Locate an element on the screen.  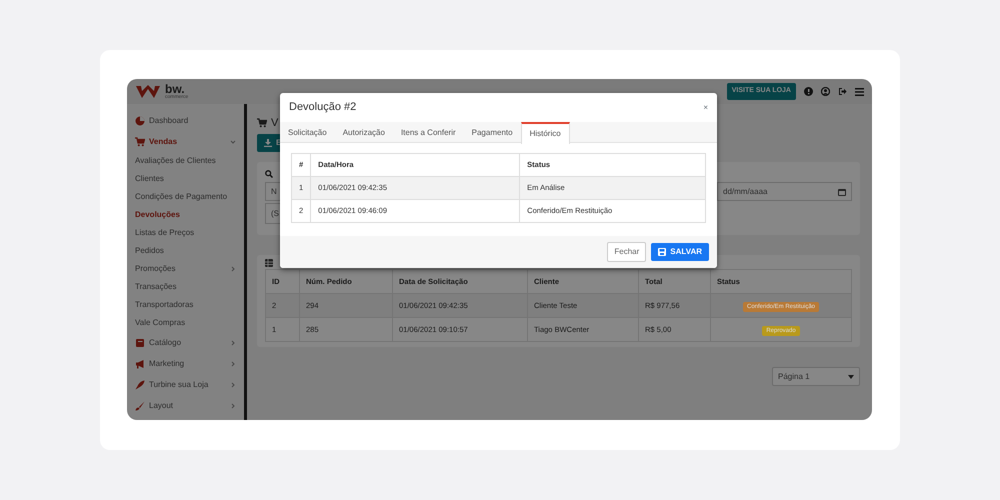
tab: Itens a Conferir is located at coordinates (428, 132).